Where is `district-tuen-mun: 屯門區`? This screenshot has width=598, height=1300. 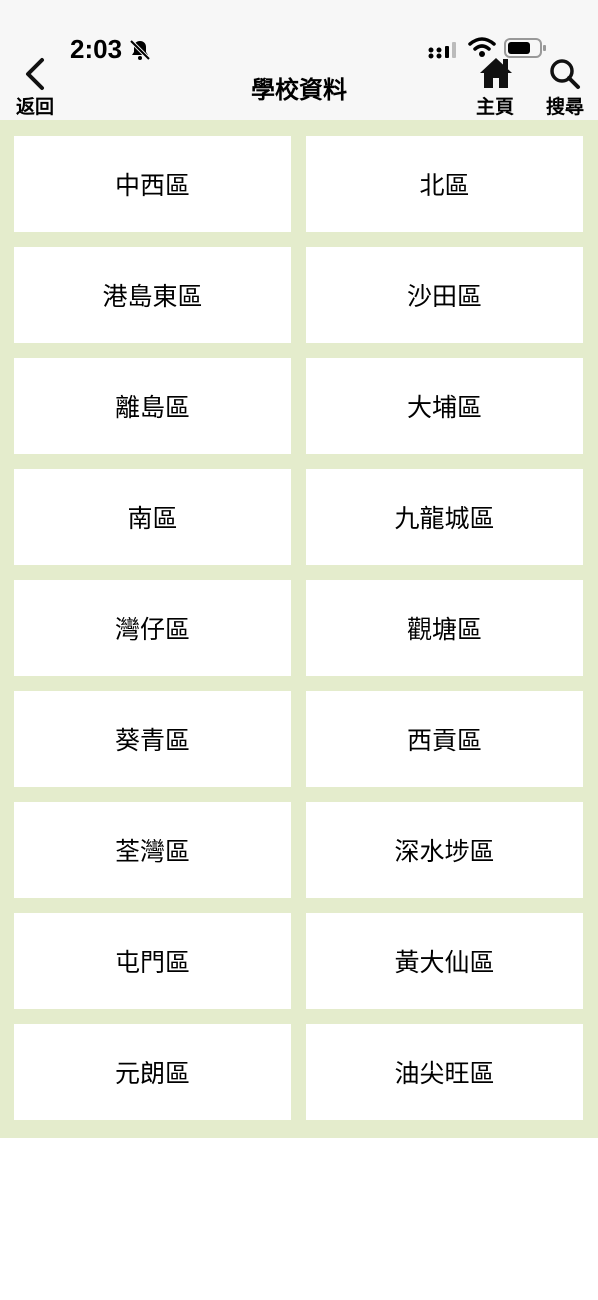
district-tuen-mun: 屯門區 is located at coordinates (152, 961).